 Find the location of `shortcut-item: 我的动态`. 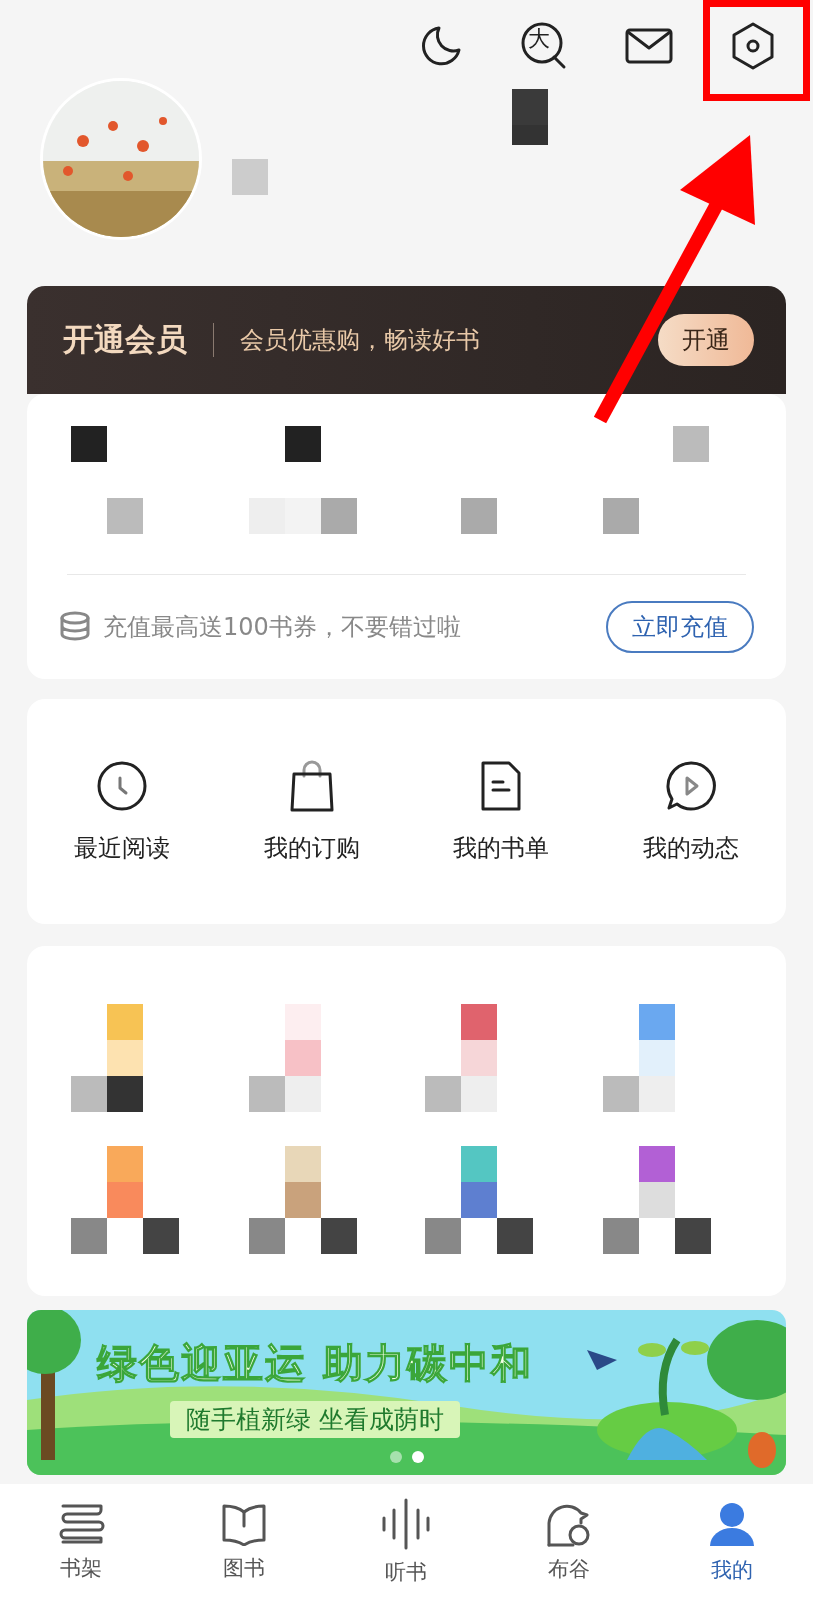

shortcut-item: 我的动态 is located at coordinates (691, 811).